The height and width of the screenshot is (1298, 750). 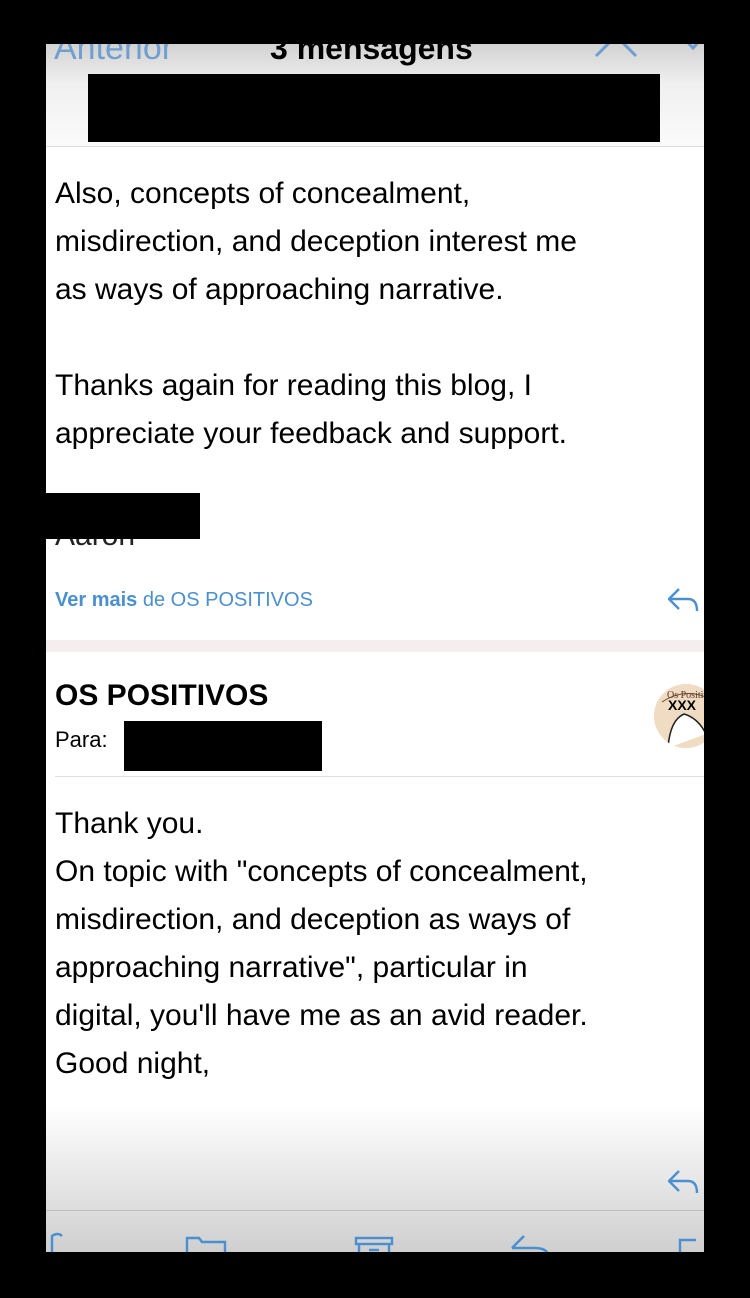 I want to click on body-line: as ways of approaching narrative., so click(x=279, y=289).